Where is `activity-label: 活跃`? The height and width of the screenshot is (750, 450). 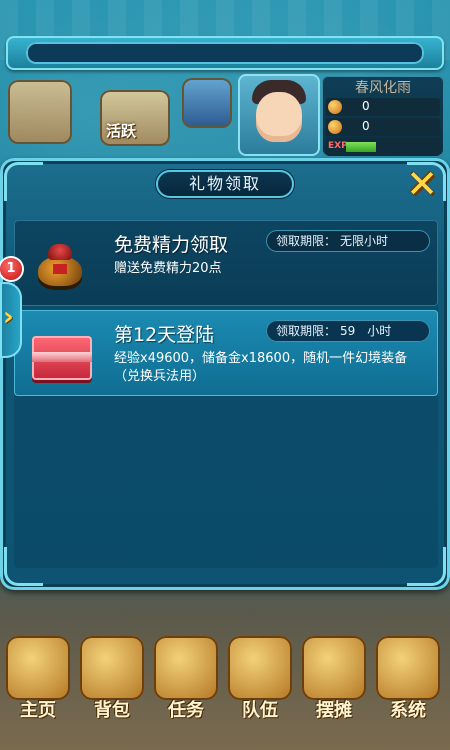 activity-label: 活跃 is located at coordinates (121, 131).